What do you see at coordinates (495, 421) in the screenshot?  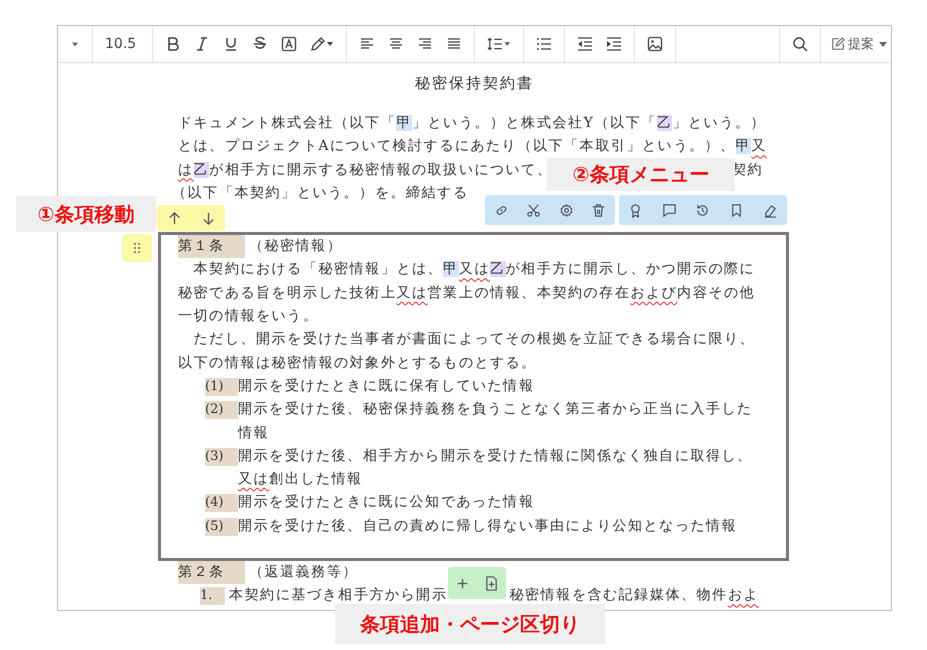 I see `item-text: 開示を受けた後、秘密保持義務を負うことなく第三者から正当に入手した 情報` at bounding box center [495, 421].